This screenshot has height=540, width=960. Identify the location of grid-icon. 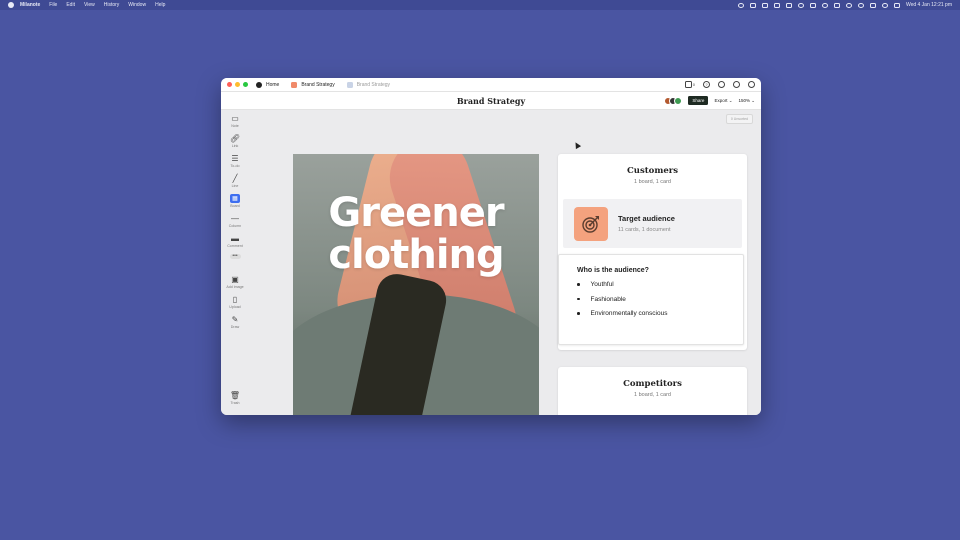
(776, 5).